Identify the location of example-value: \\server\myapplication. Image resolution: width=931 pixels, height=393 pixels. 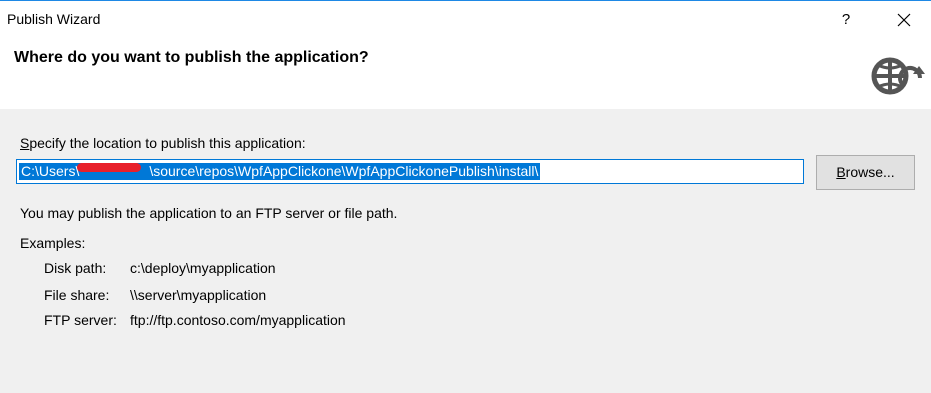
(198, 295).